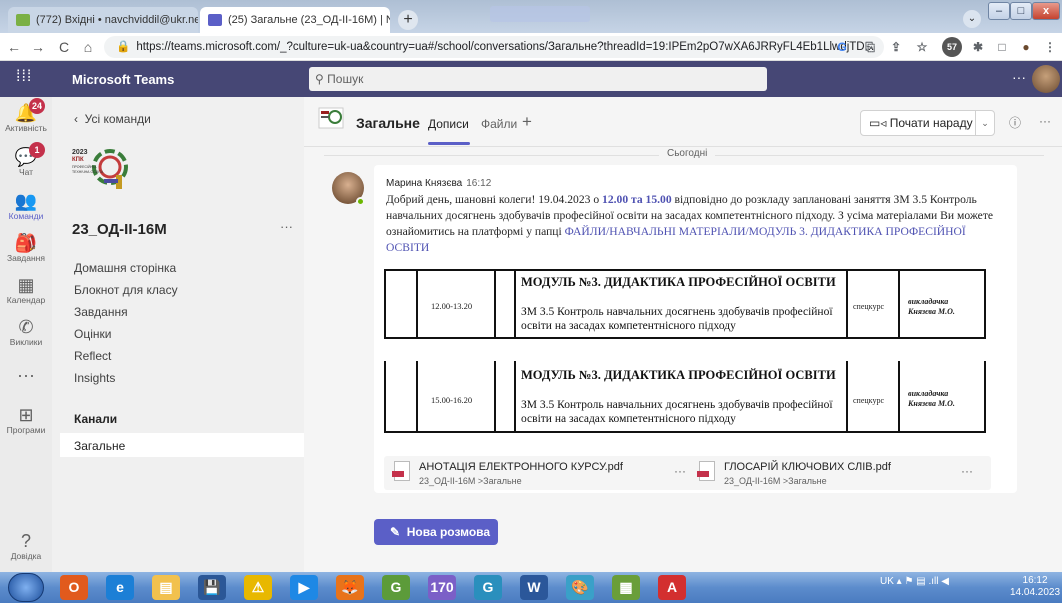  I want to click on browser-menu-icon: ⋮, so click(1050, 47).